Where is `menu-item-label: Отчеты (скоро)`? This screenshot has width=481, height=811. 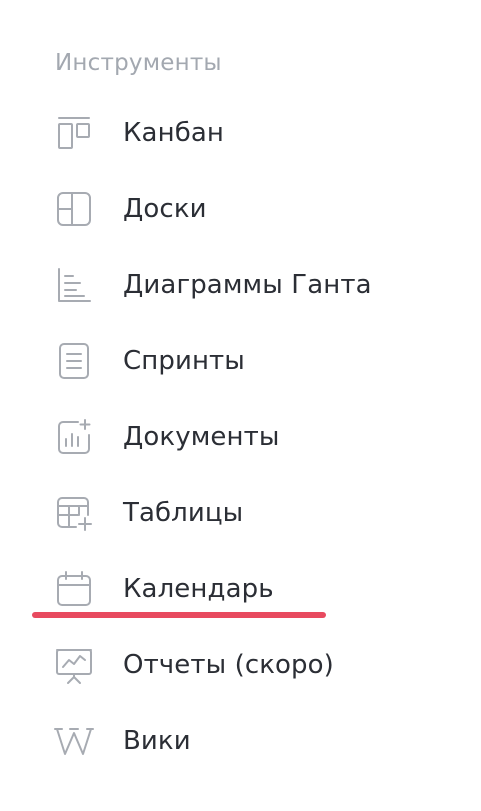 menu-item-label: Отчеты (скоро) is located at coordinates (228, 665).